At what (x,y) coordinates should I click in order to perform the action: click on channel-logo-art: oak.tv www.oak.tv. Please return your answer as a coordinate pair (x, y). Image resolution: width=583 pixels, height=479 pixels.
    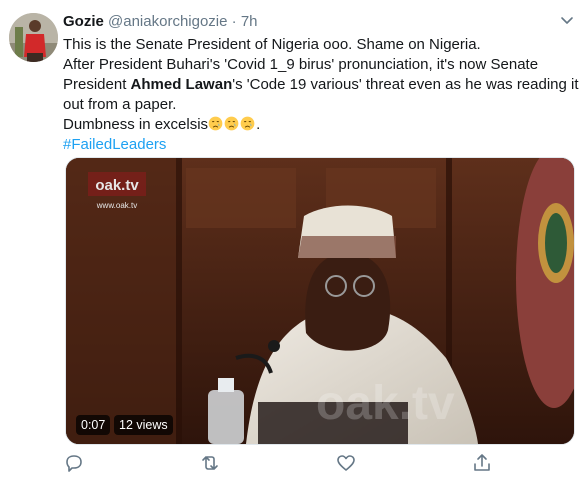
    Looking at the image, I should click on (117, 191).